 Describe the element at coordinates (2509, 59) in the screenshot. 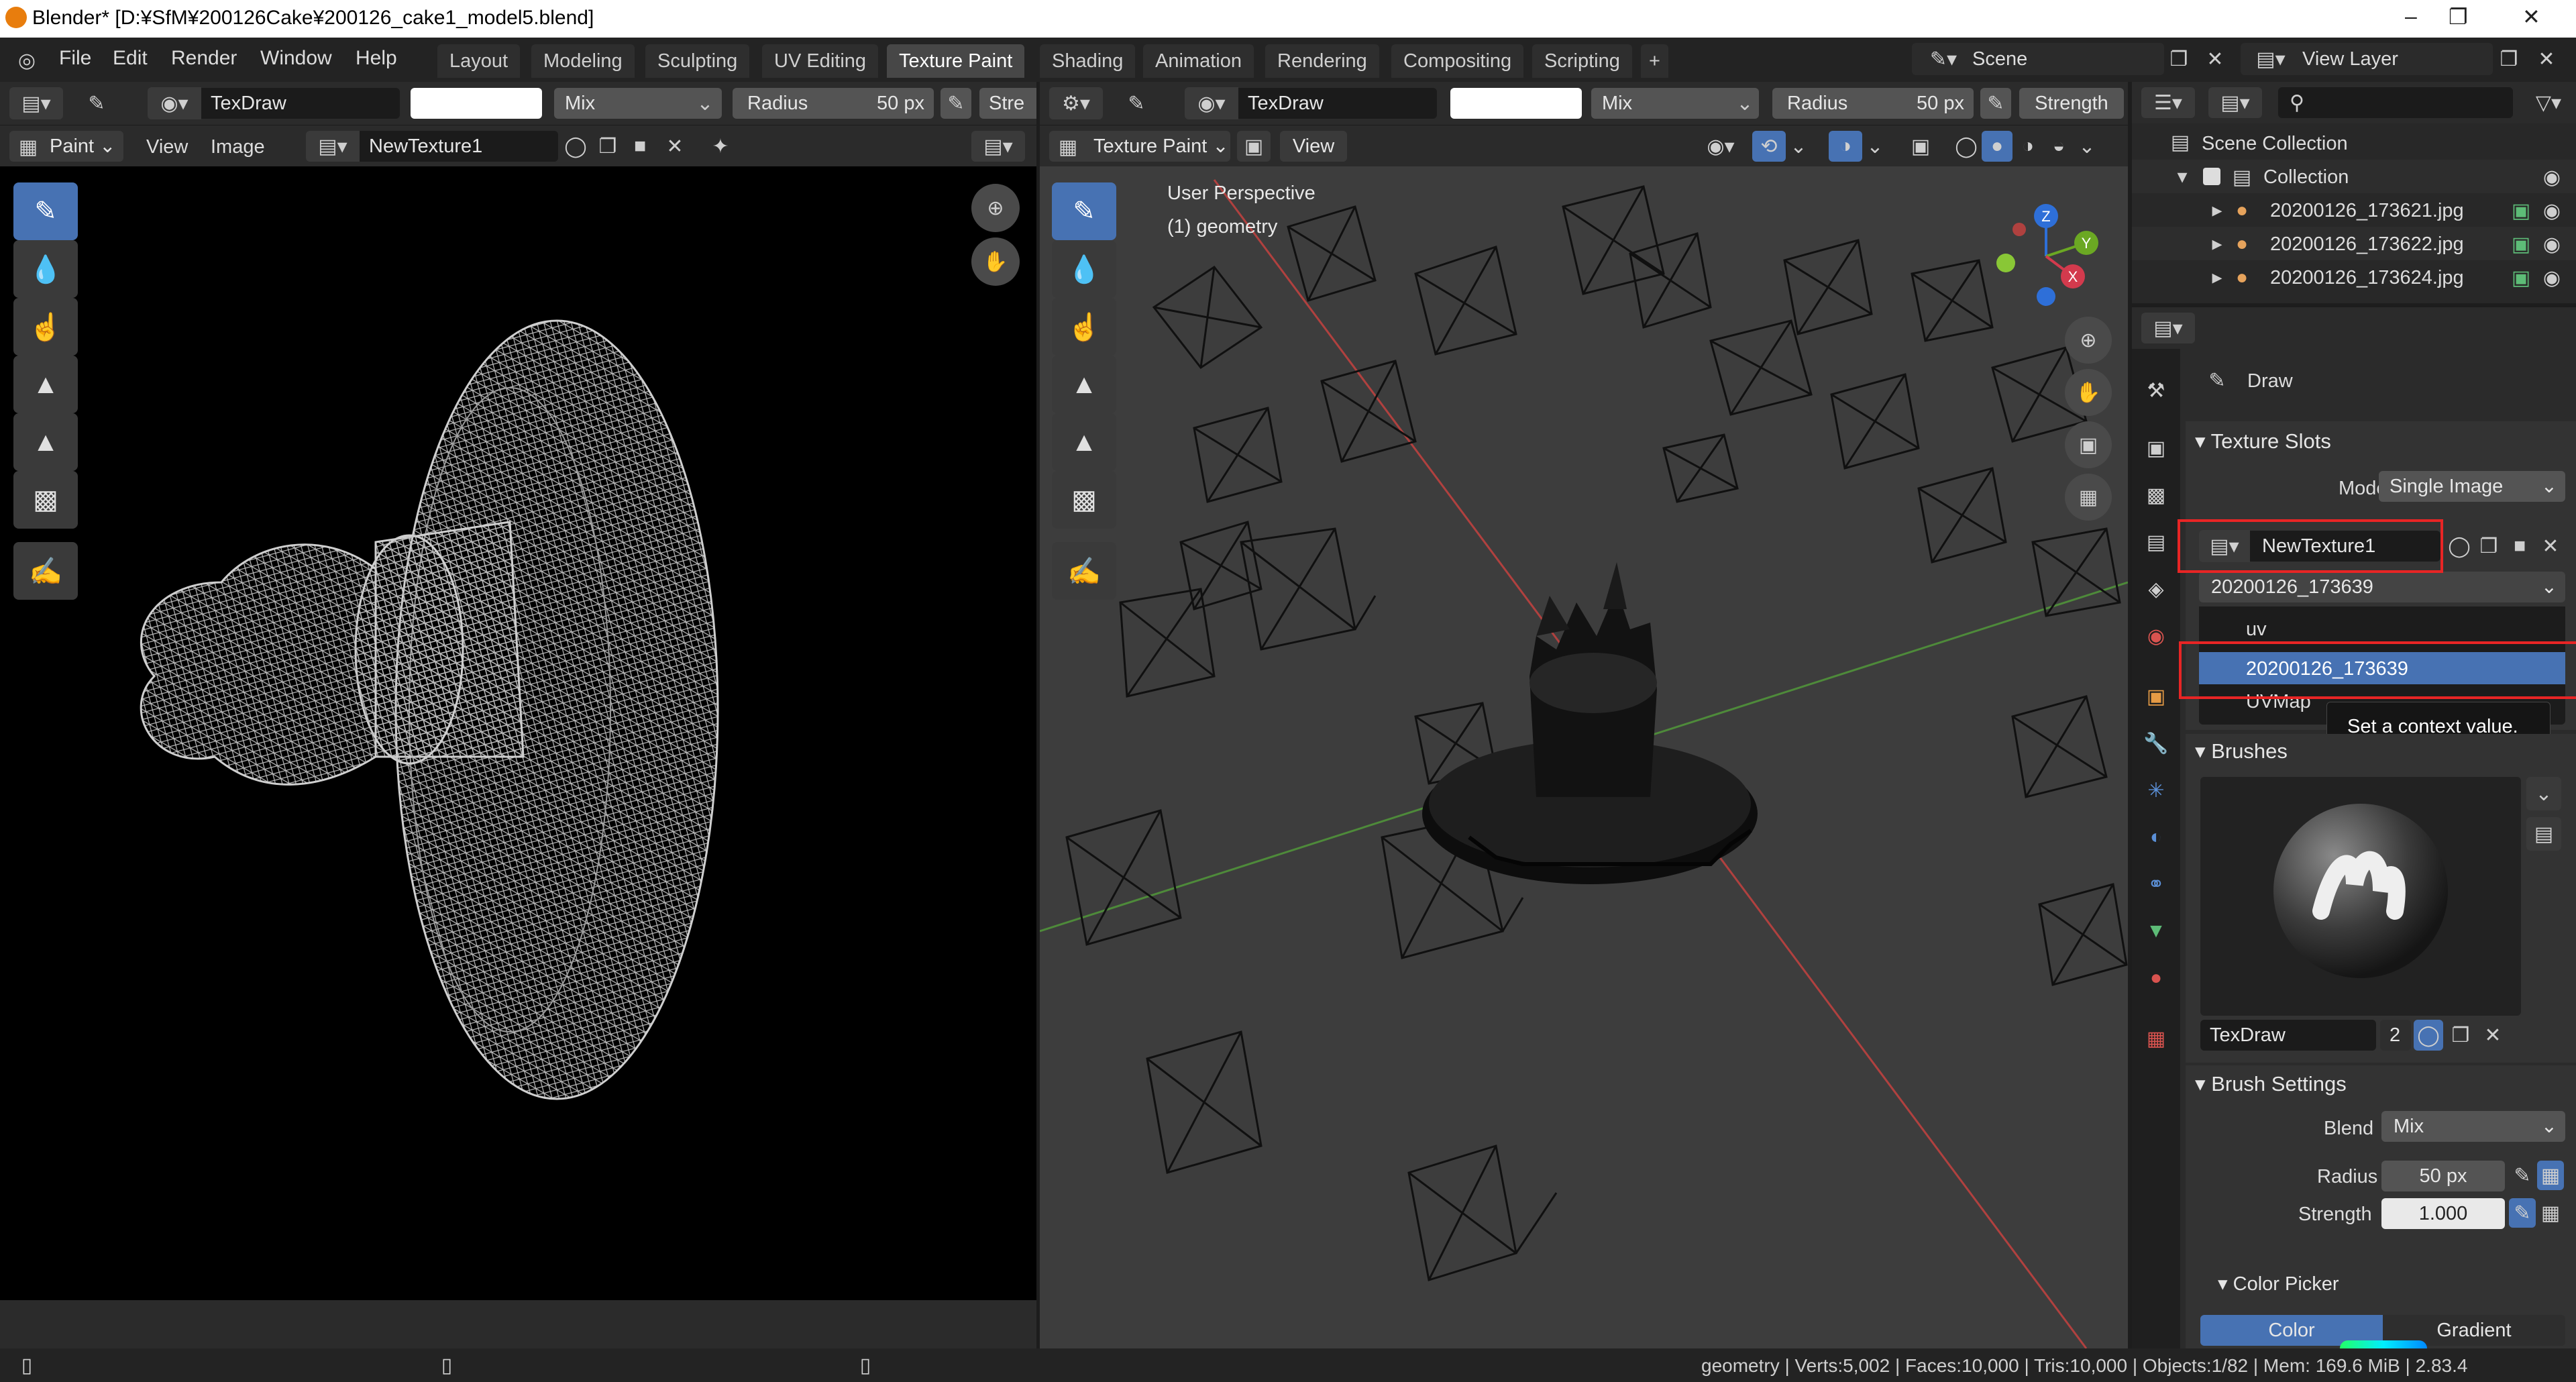

I see `new-view-layer-icon: ❐` at that location.